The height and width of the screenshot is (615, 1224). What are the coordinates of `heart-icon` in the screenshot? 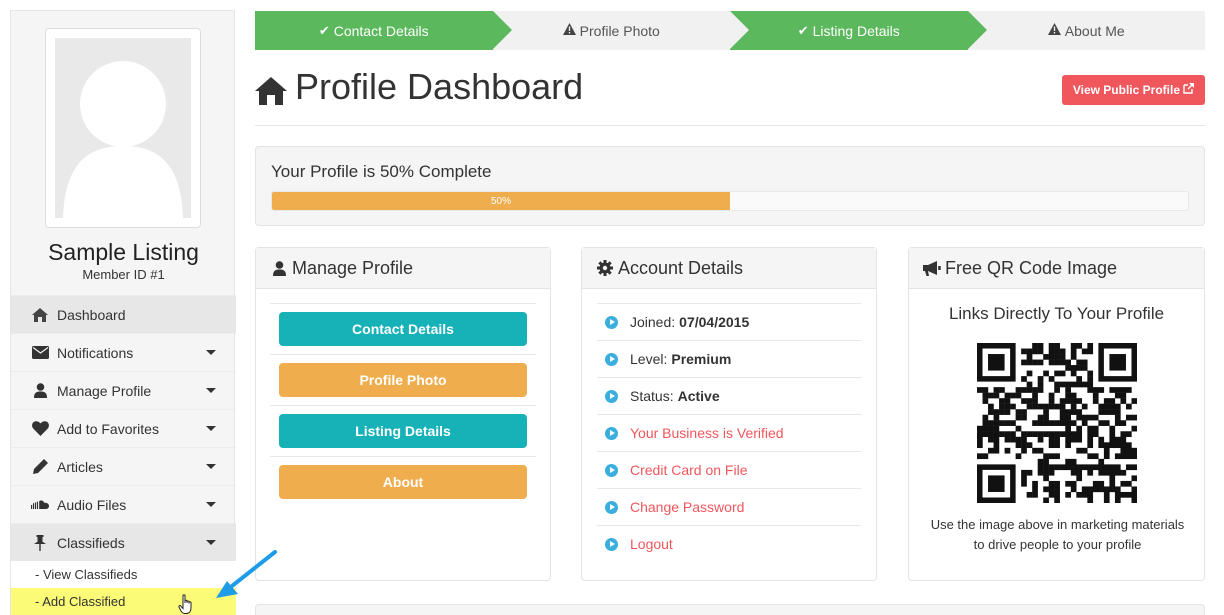 It's located at (40, 429).